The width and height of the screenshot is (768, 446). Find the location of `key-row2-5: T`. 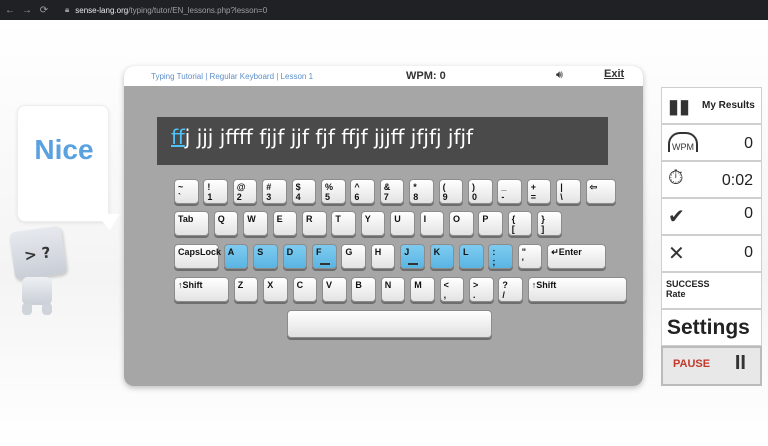

key-row2-5: T is located at coordinates (343, 223).